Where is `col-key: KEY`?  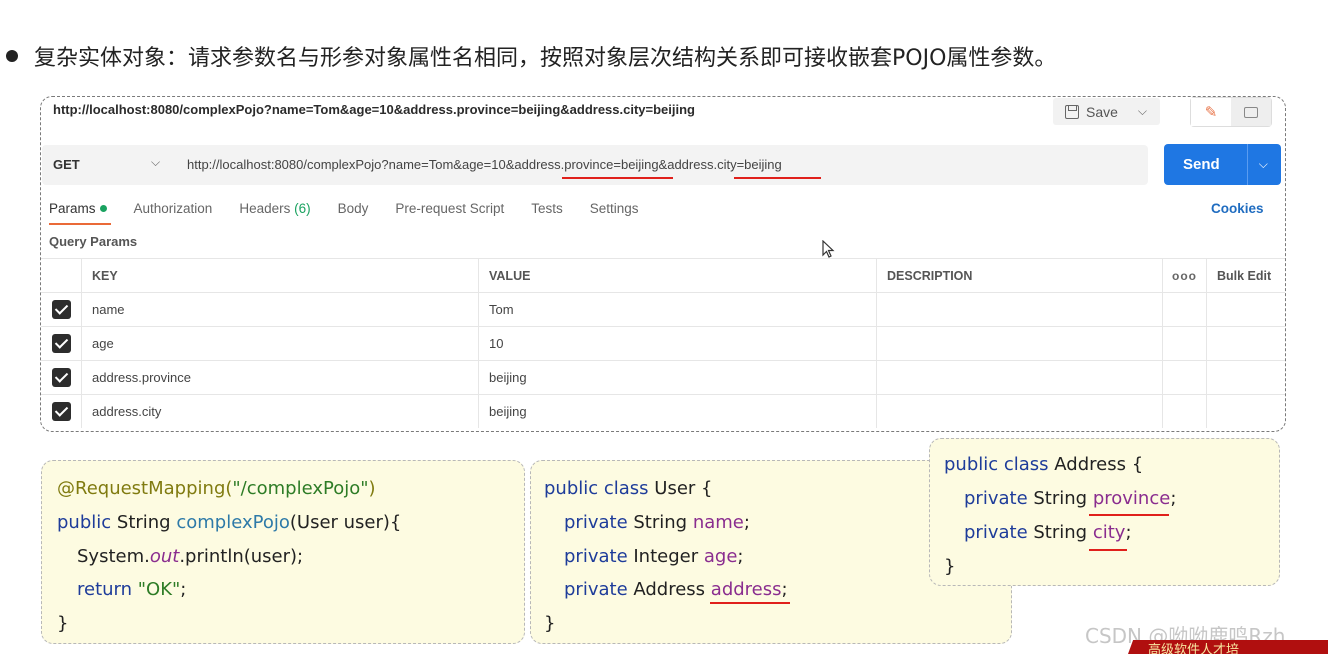
col-key: KEY is located at coordinates (280, 275).